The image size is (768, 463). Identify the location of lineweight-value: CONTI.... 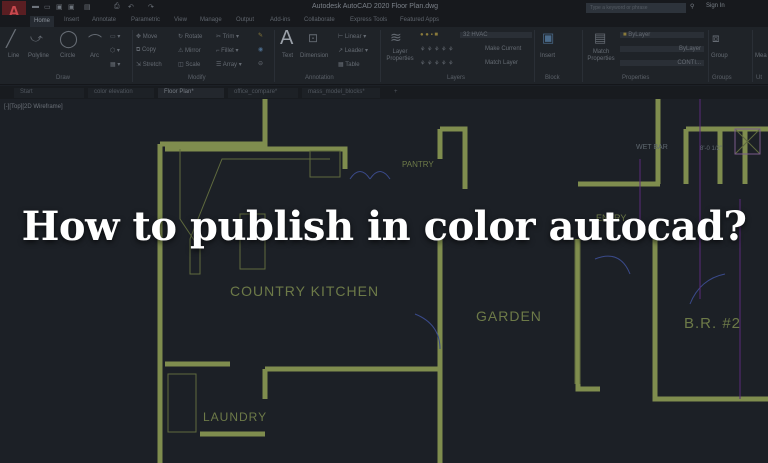
(689, 63).